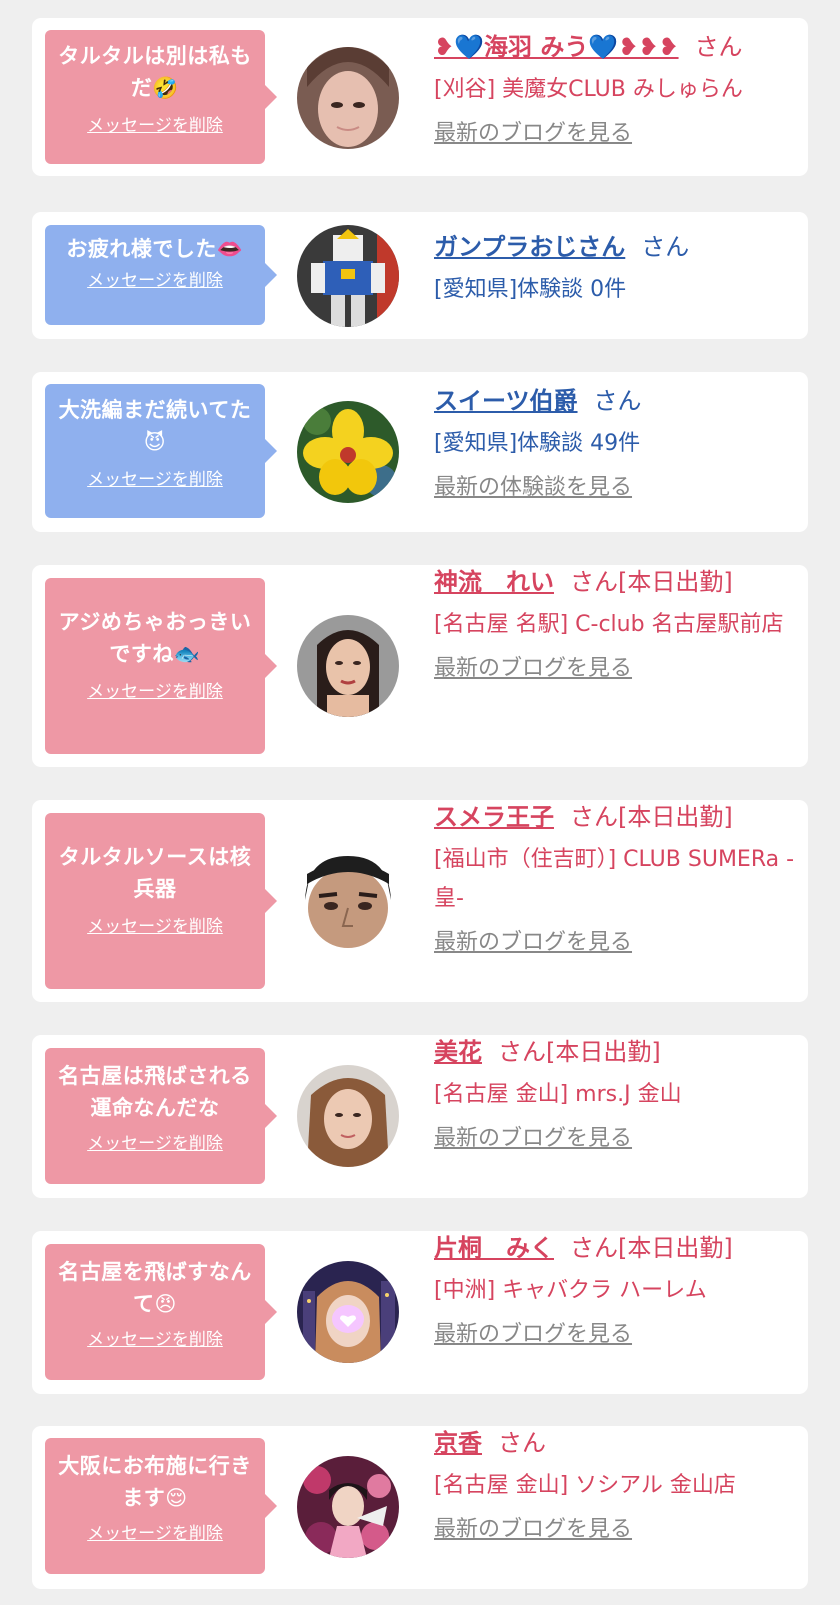 This screenshot has height=1605, width=840. I want to click on message-text: タルタルソースは核兵器, so click(155, 873).